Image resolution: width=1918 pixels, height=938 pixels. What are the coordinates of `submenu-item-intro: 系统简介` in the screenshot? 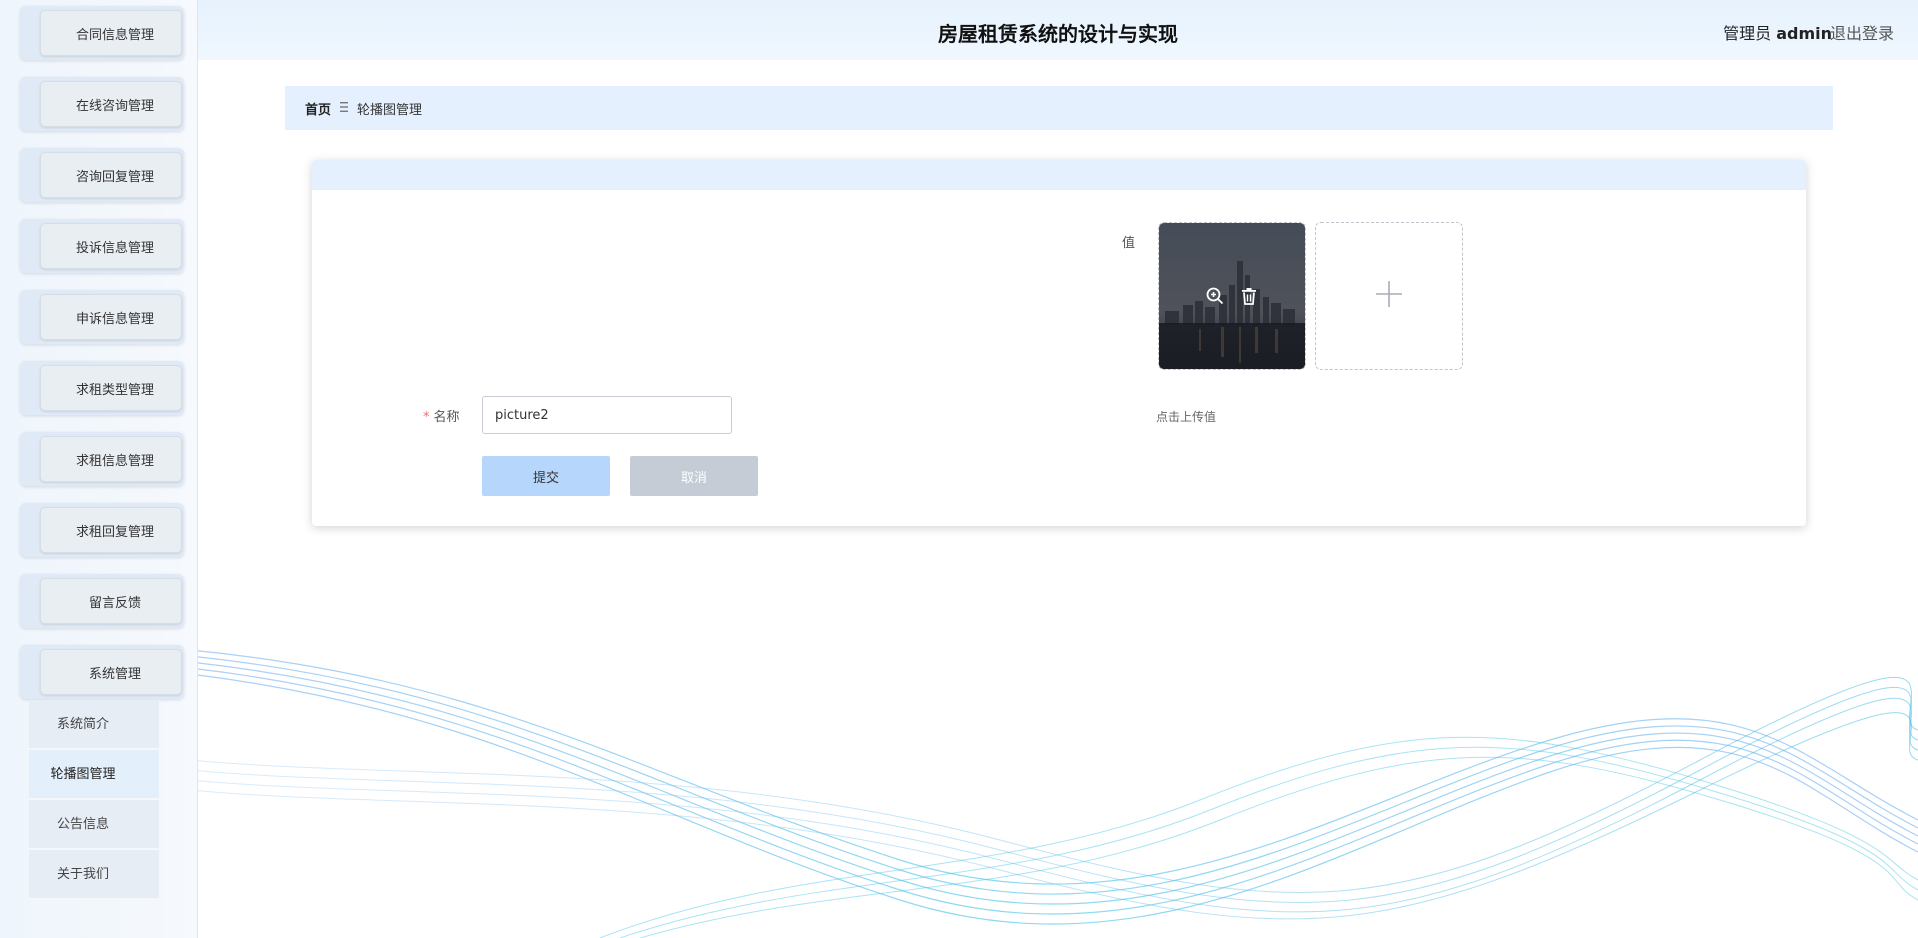 It's located at (94, 725).